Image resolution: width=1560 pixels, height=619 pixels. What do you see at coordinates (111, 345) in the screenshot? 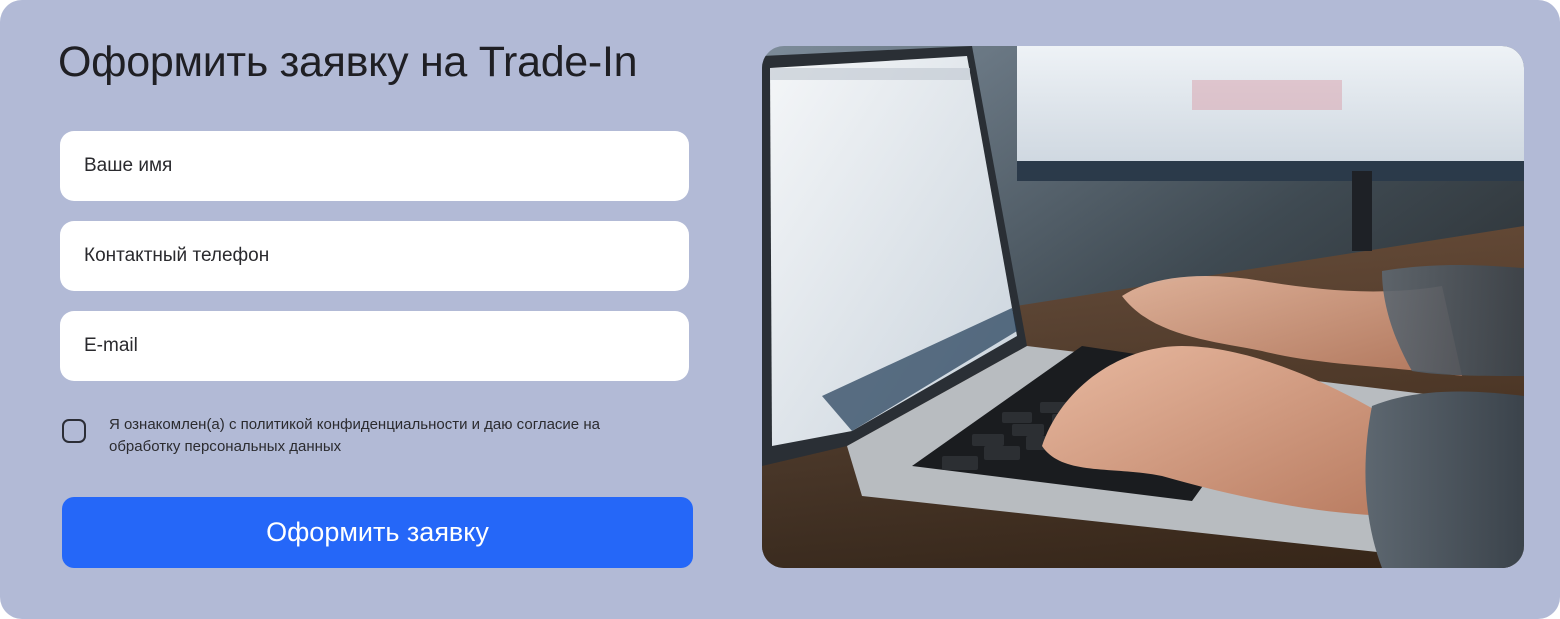
I see `email-input-placeholder: E-mail` at bounding box center [111, 345].